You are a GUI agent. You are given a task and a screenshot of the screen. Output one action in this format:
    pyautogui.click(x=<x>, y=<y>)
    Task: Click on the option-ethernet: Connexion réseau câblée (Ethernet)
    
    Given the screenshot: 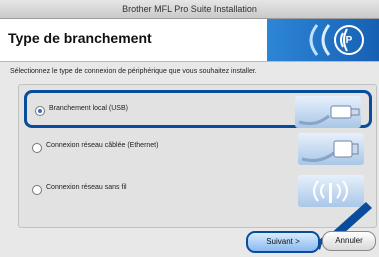 What is the action you would take?
    pyautogui.click(x=198, y=149)
    